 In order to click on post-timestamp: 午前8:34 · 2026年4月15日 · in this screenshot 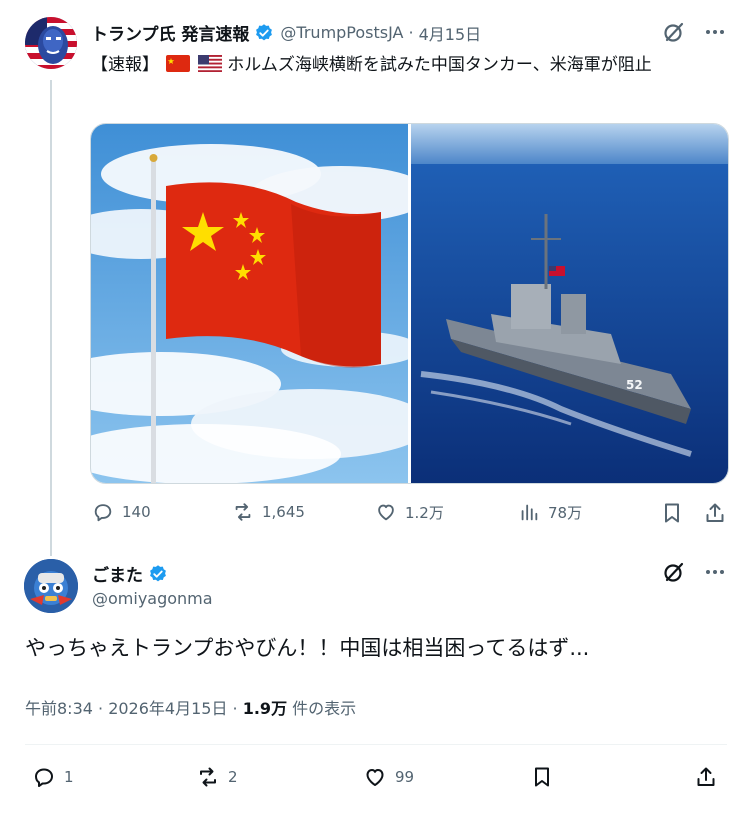, I will do `click(131, 708)`.